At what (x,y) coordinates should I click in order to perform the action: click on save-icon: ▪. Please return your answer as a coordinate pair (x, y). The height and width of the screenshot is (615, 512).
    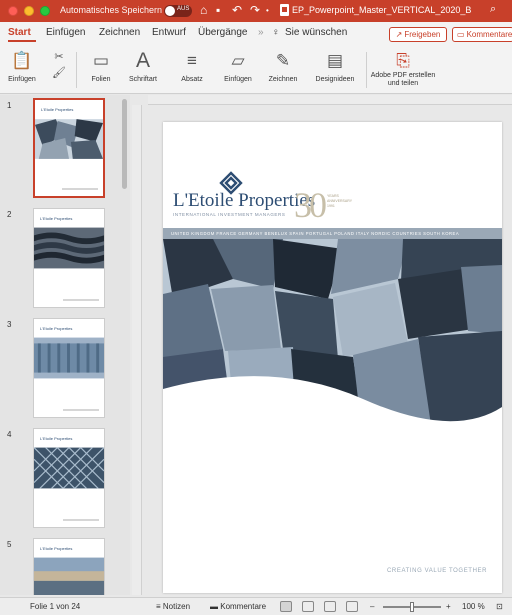
    Looking at the image, I should click on (218, 10).